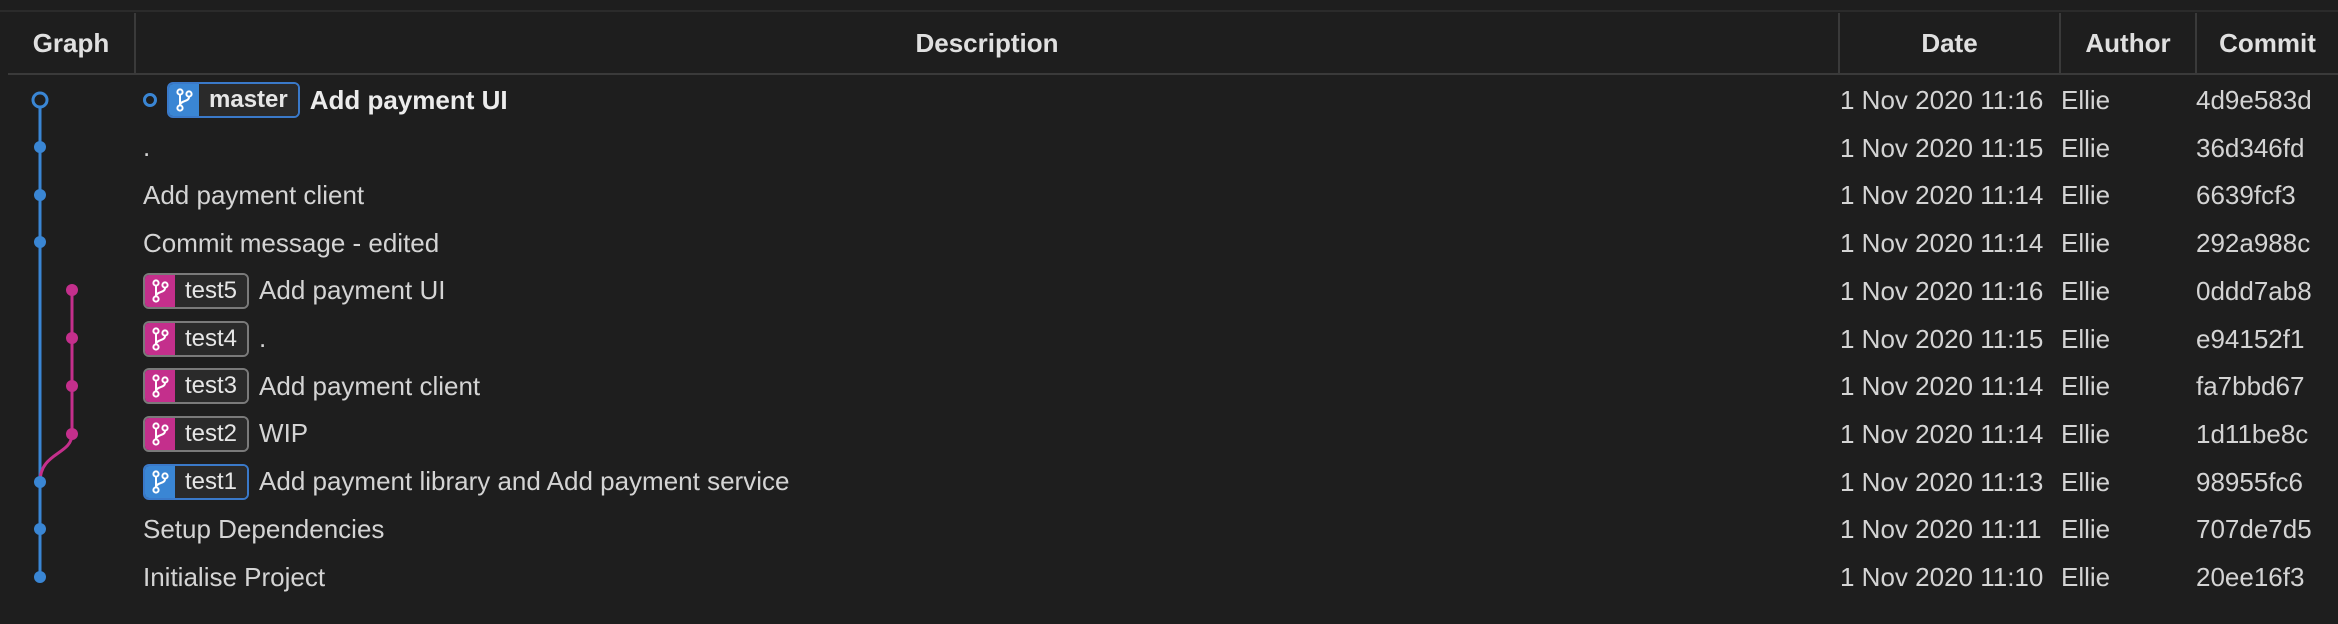 Image resolution: width=2338 pixels, height=624 pixels. I want to click on commit-message: WIP, so click(284, 433).